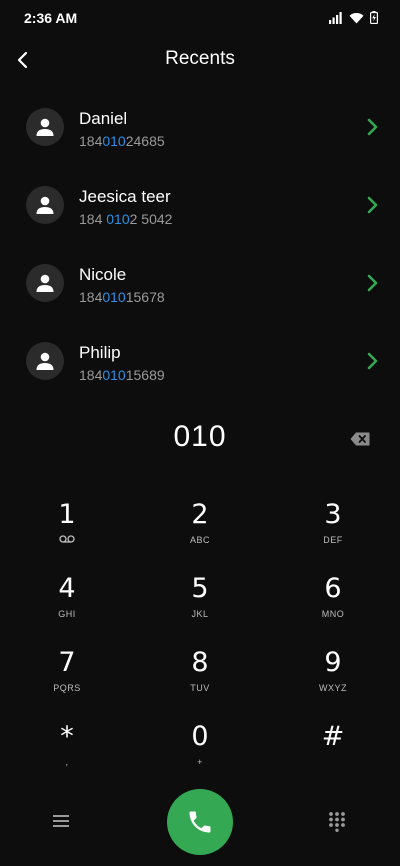  I want to click on key-letters: WXYZ, so click(333, 688).